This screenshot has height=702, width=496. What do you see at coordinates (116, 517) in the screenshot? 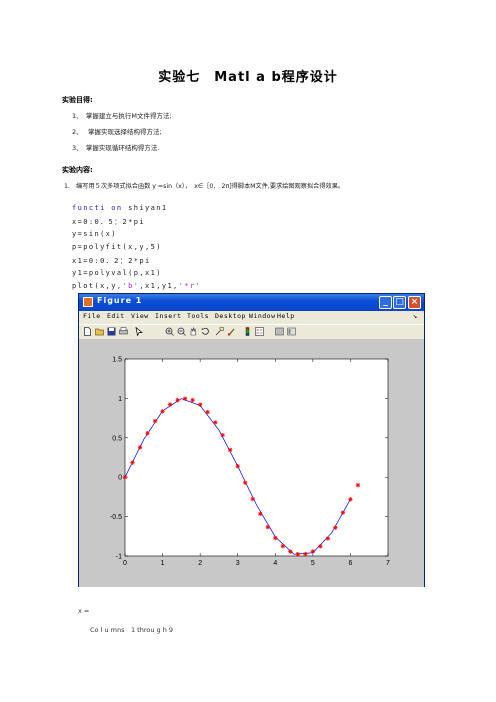
I see `y-tick-label: -0.5` at bounding box center [116, 517].